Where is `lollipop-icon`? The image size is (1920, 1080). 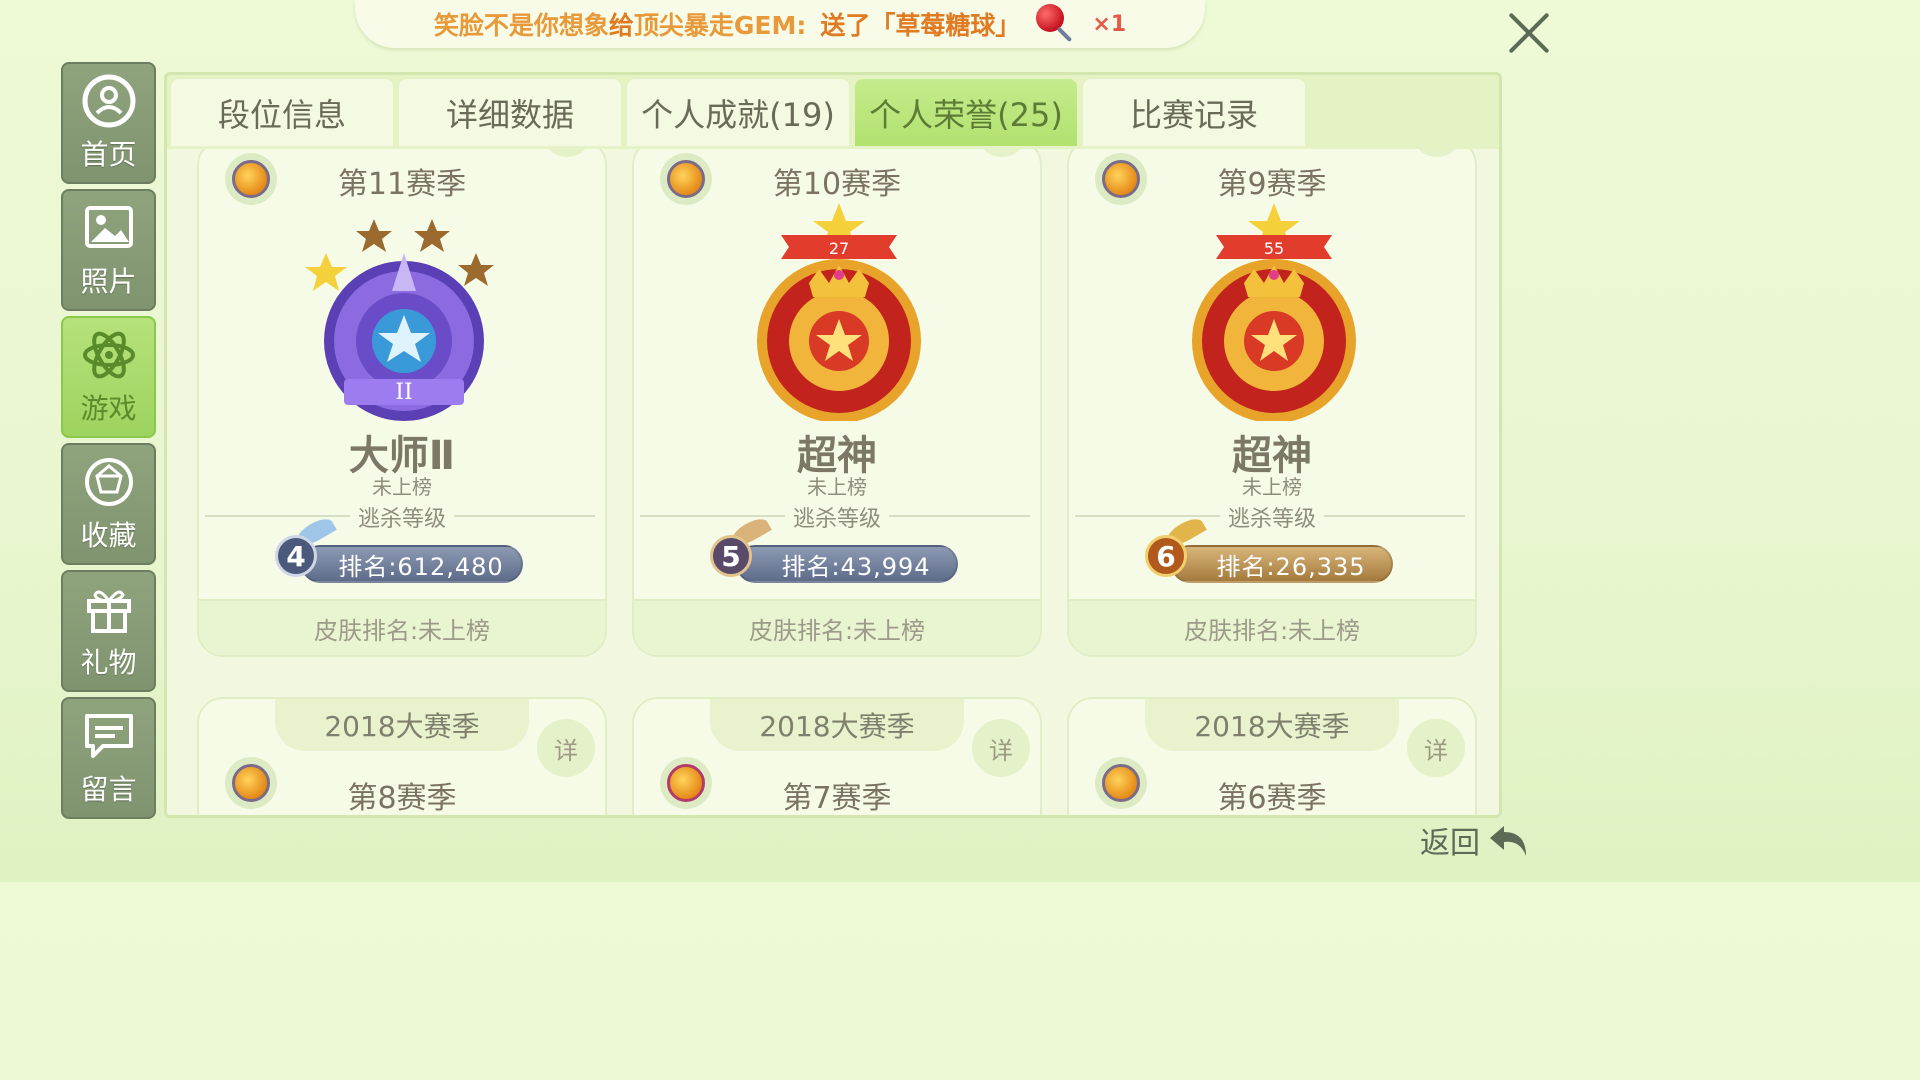 lollipop-icon is located at coordinates (1056, 24).